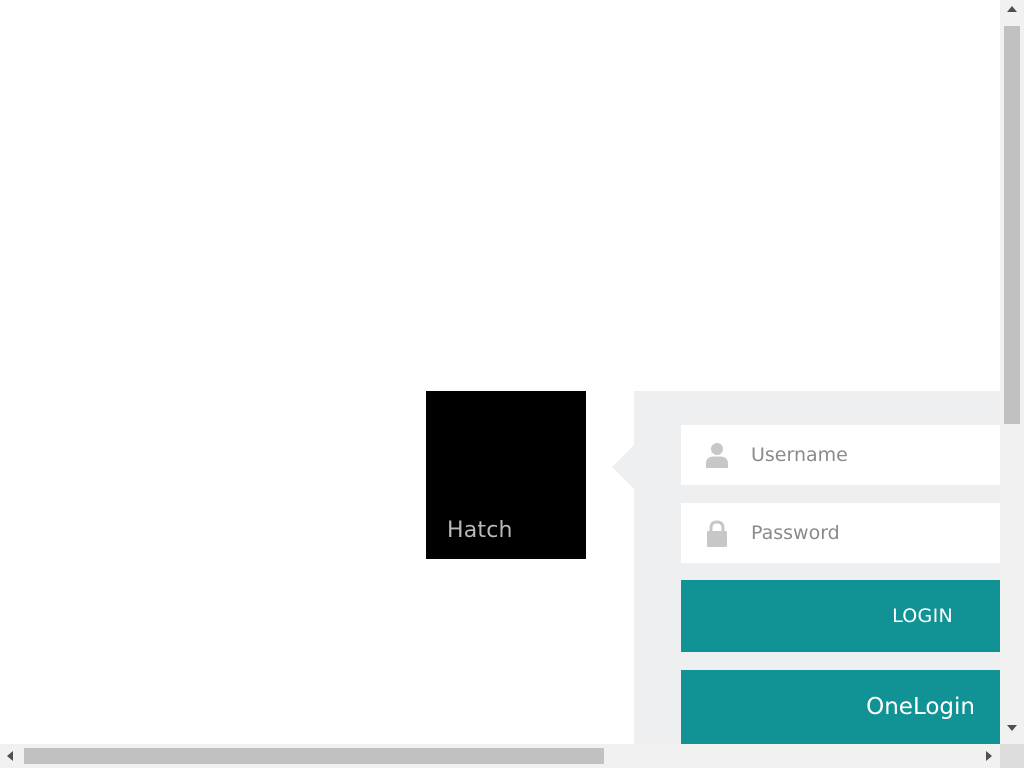 The height and width of the screenshot is (768, 1024). Describe the element at coordinates (871, 533) in the screenshot. I see `password-input` at that location.